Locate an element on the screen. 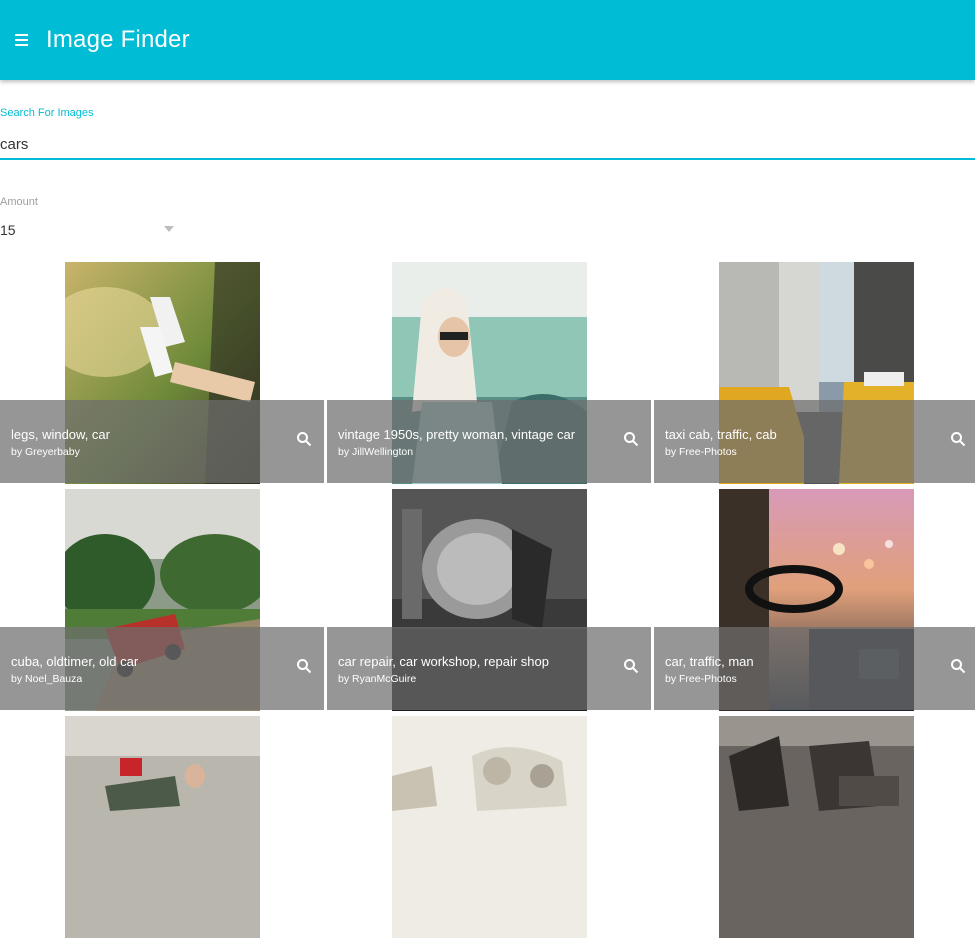 This screenshot has width=975, height=938. search-label: Search For Images is located at coordinates (47, 113).